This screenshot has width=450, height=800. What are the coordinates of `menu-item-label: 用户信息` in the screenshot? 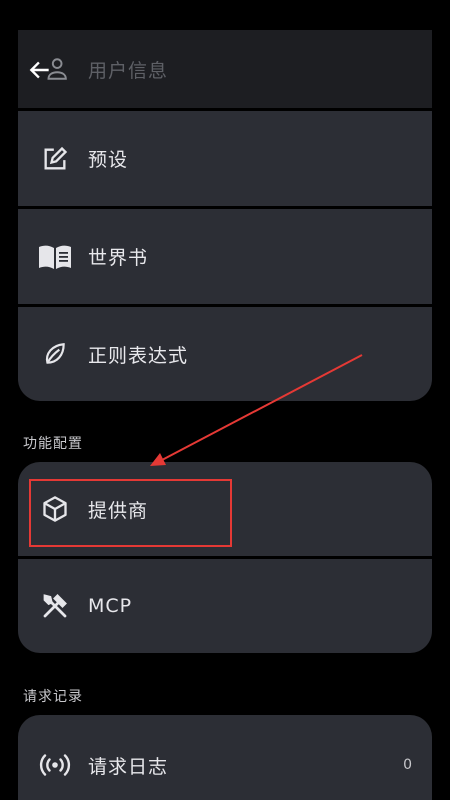 It's located at (128, 70).